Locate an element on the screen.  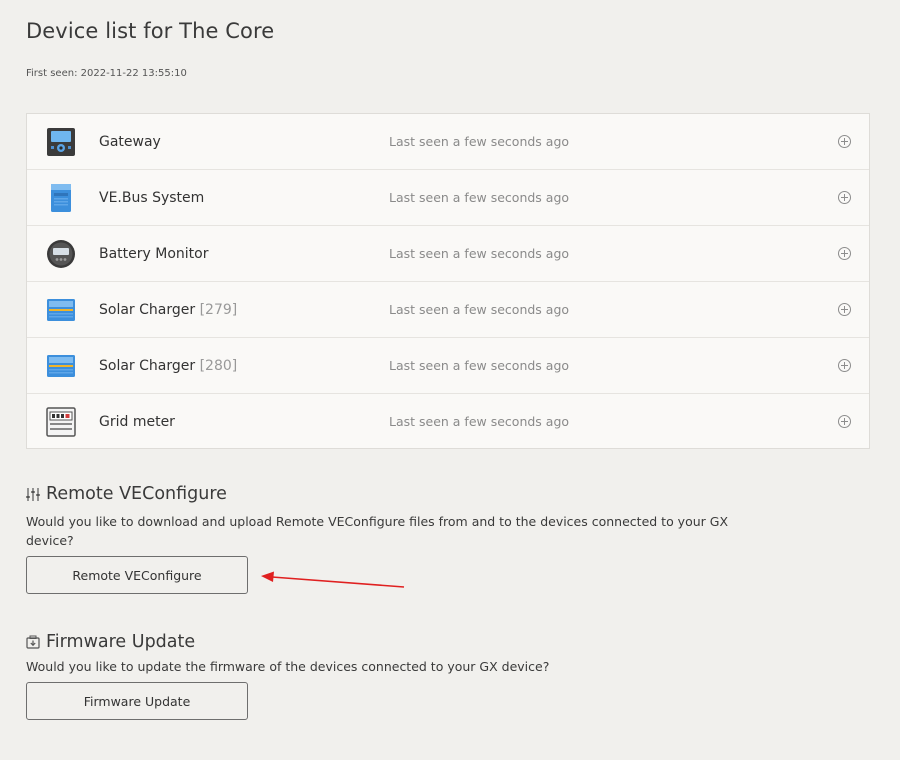
page-title: Device list for The Core is located at coordinates (150, 31).